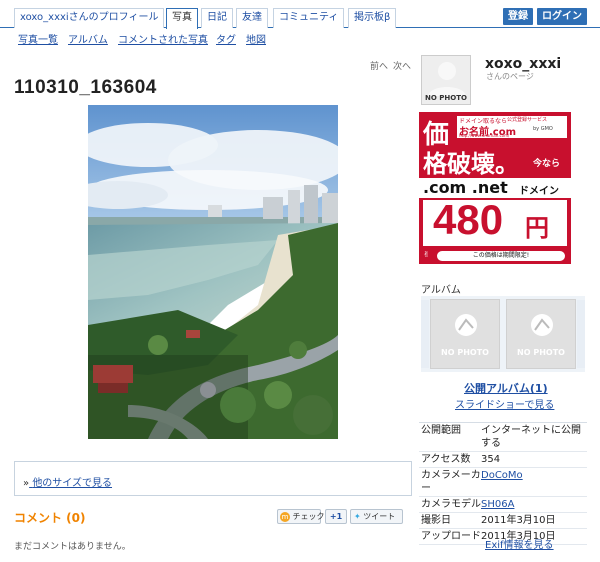  What do you see at coordinates (379, 65) in the screenshot?
I see `prev-link: 前へ` at bounding box center [379, 65].